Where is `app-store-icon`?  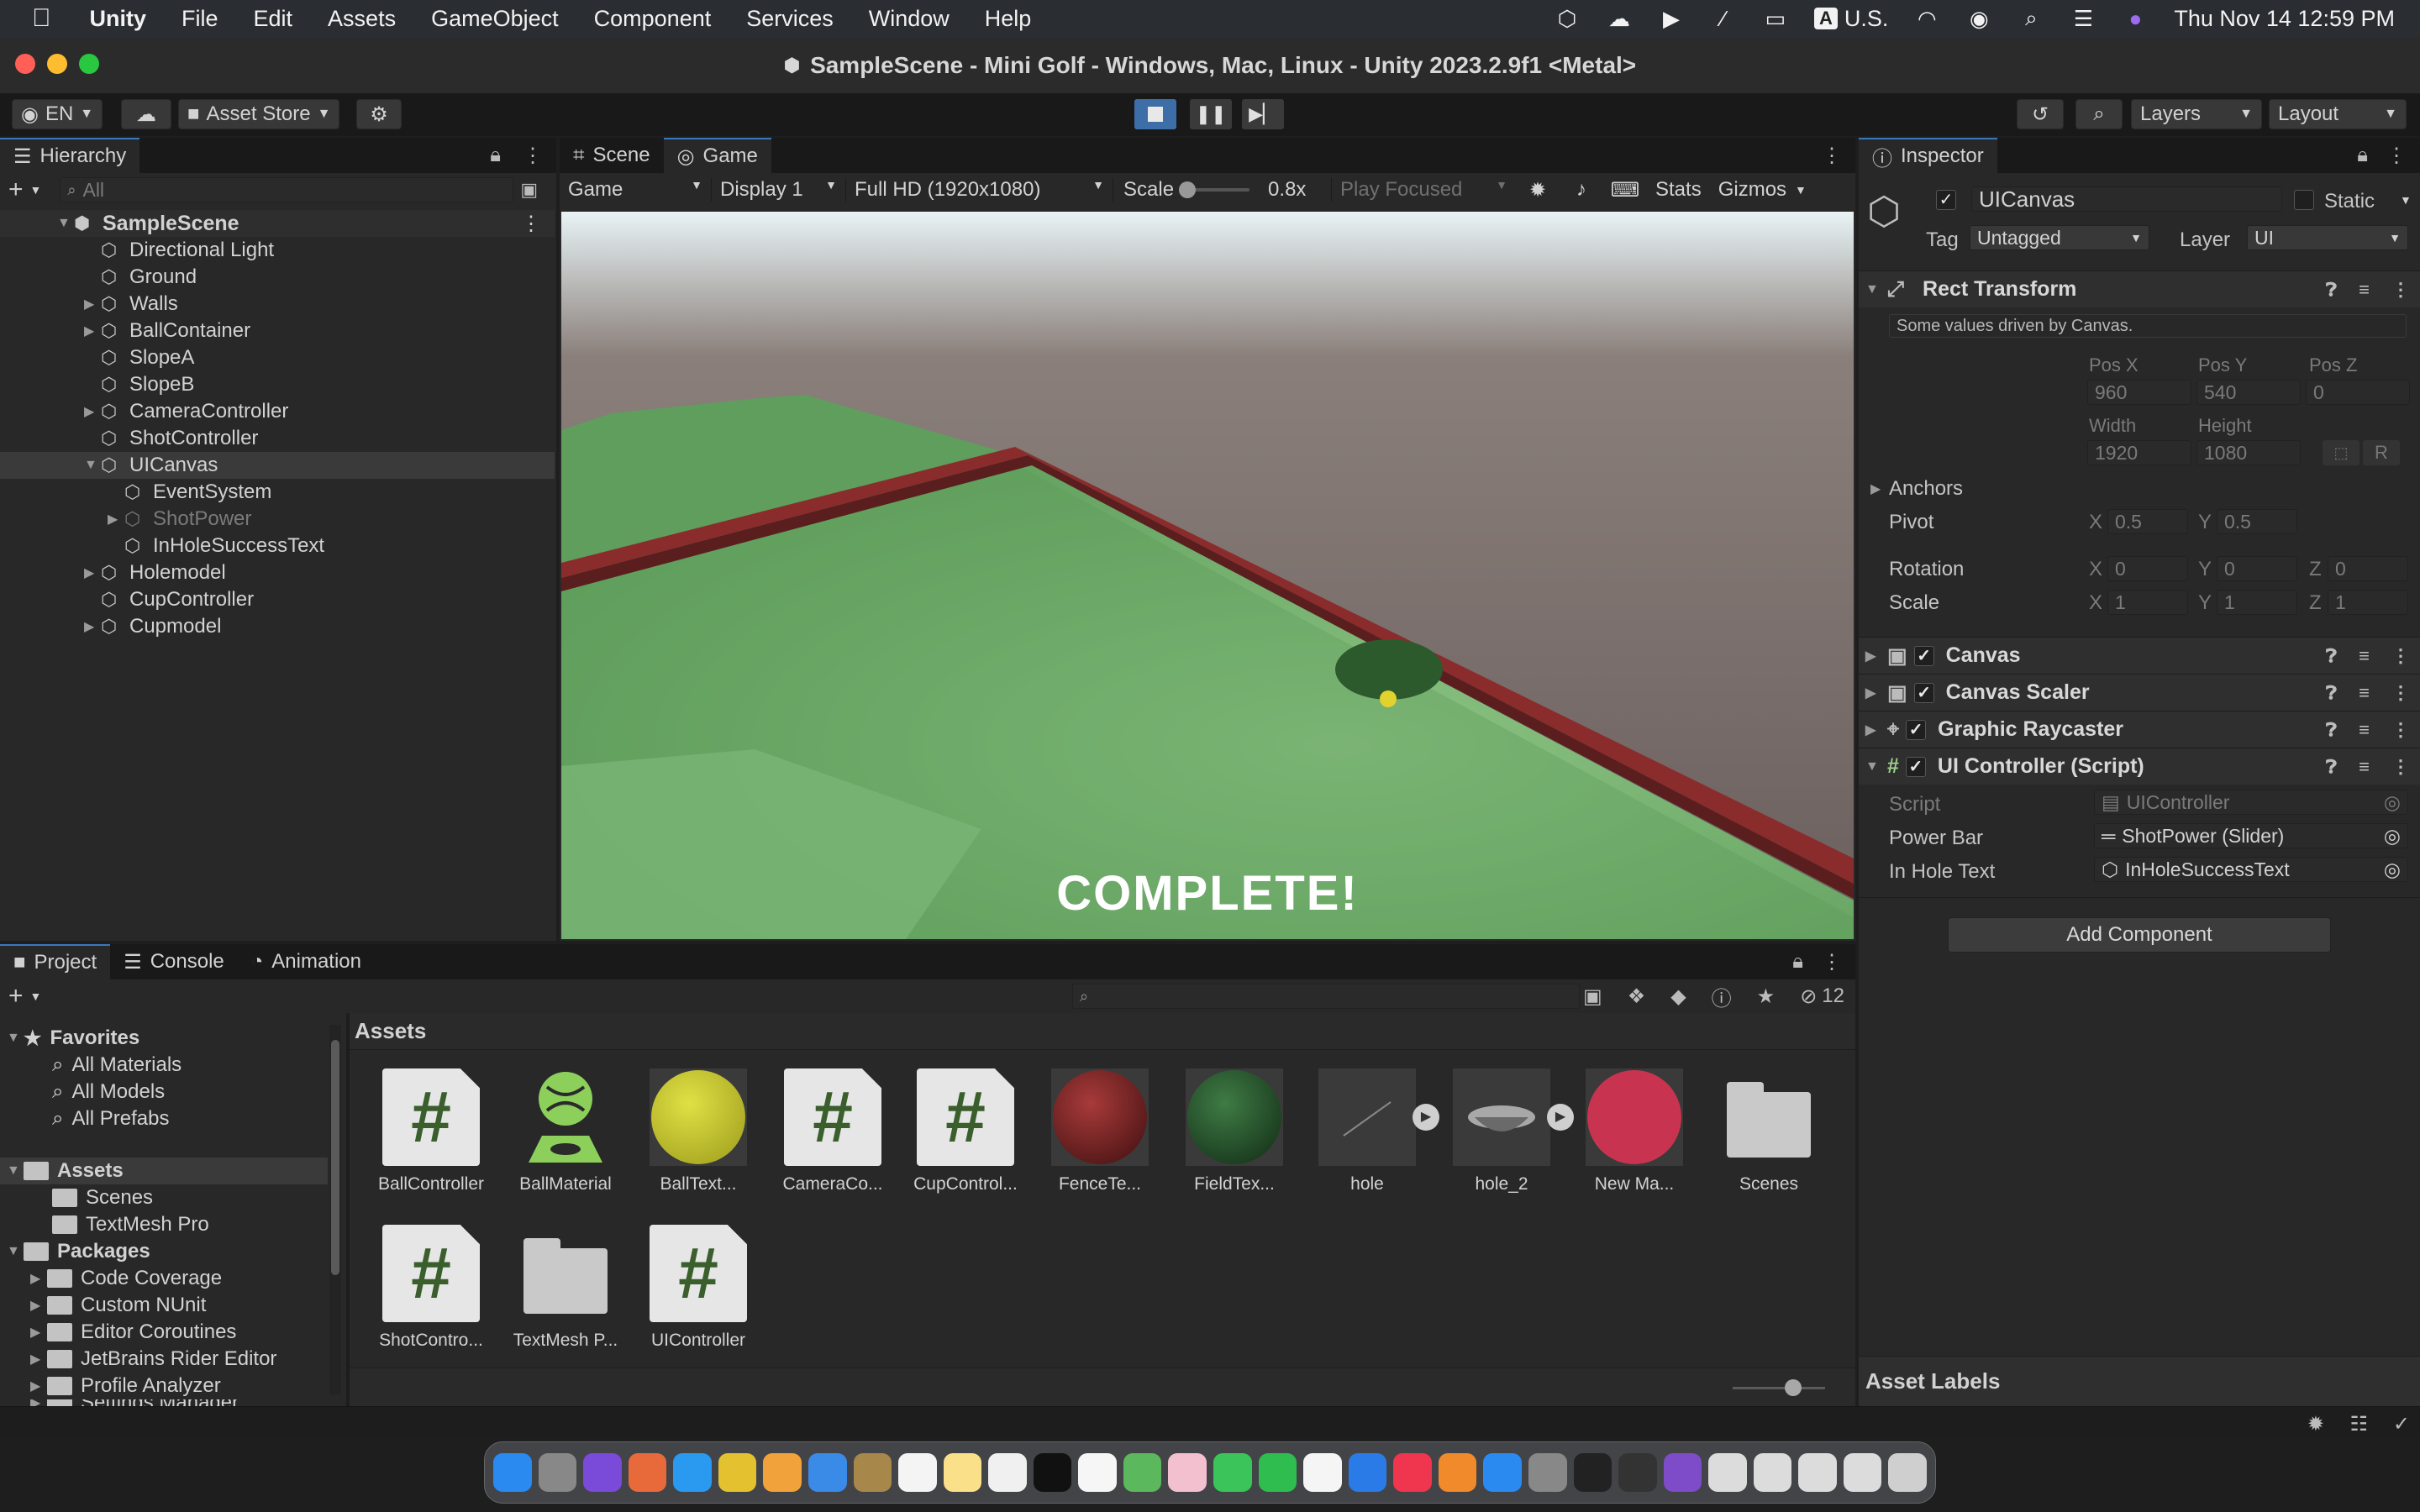
app-store-icon is located at coordinates (1502, 1472).